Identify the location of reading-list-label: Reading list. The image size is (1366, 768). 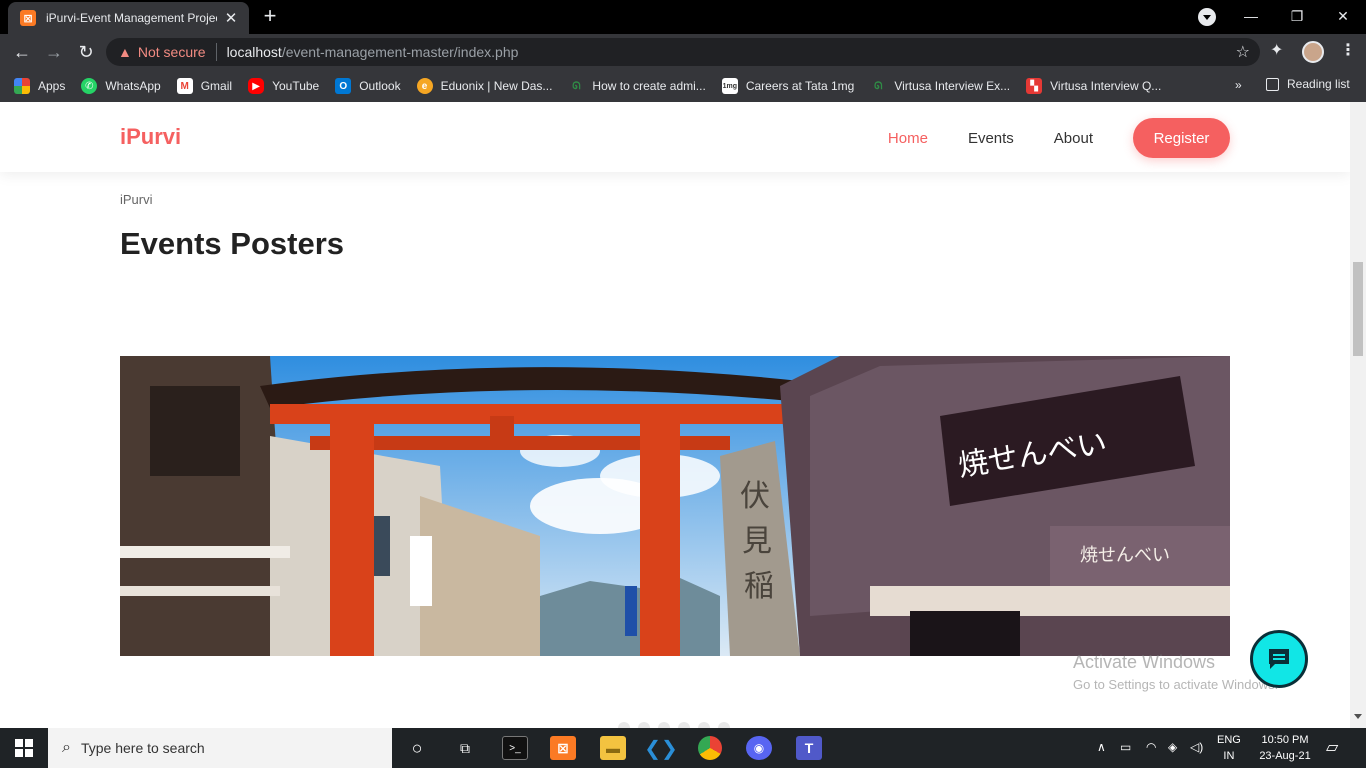
(1318, 84).